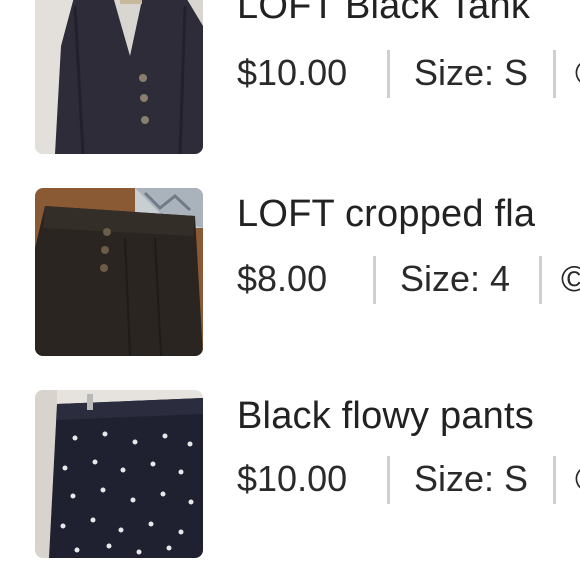 The width and height of the screenshot is (580, 580). What do you see at coordinates (386, 214) in the screenshot?
I see `listing-title: LOFT cropped fla` at bounding box center [386, 214].